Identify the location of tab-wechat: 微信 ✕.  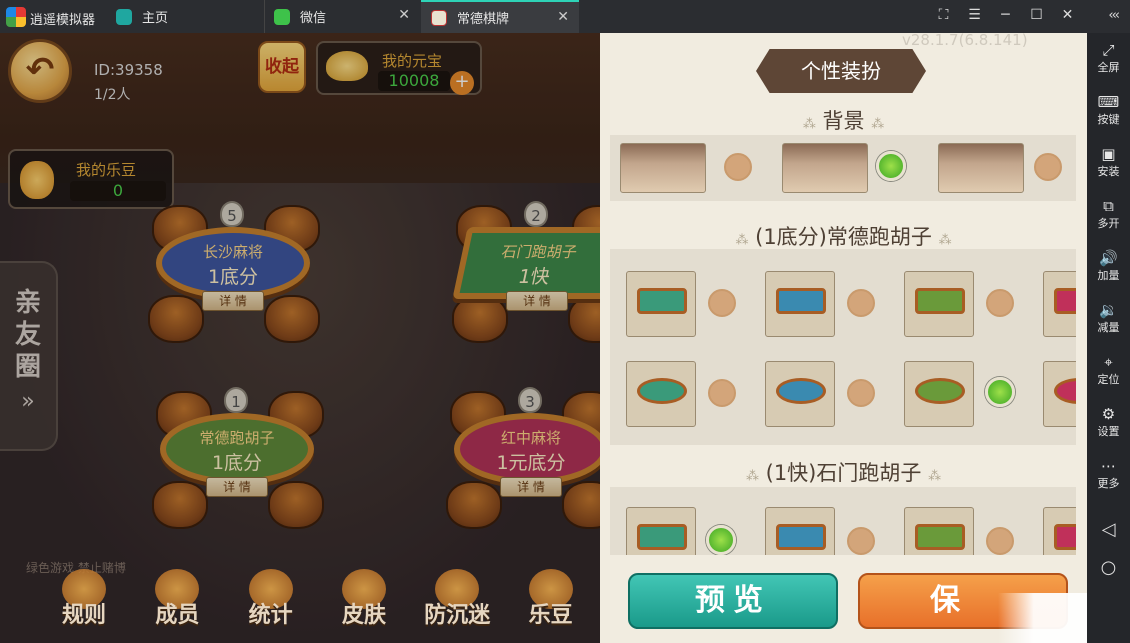
(342, 16).